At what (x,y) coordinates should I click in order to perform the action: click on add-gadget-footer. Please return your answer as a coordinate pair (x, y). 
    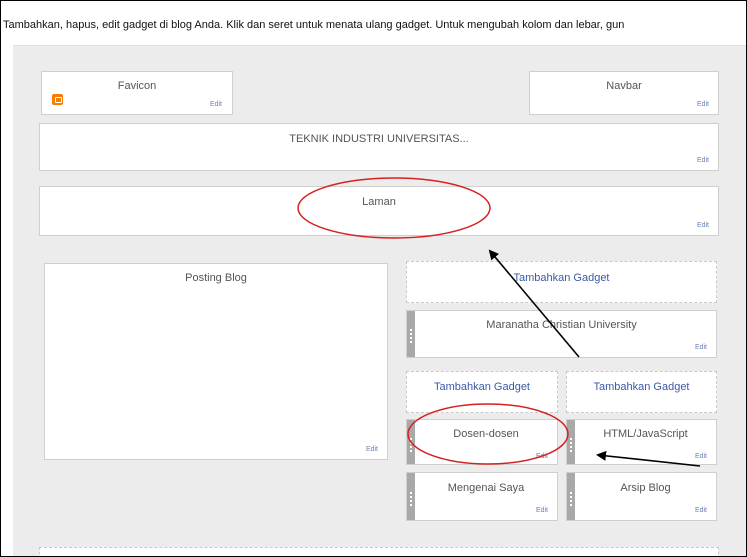
    Looking at the image, I should click on (379, 551).